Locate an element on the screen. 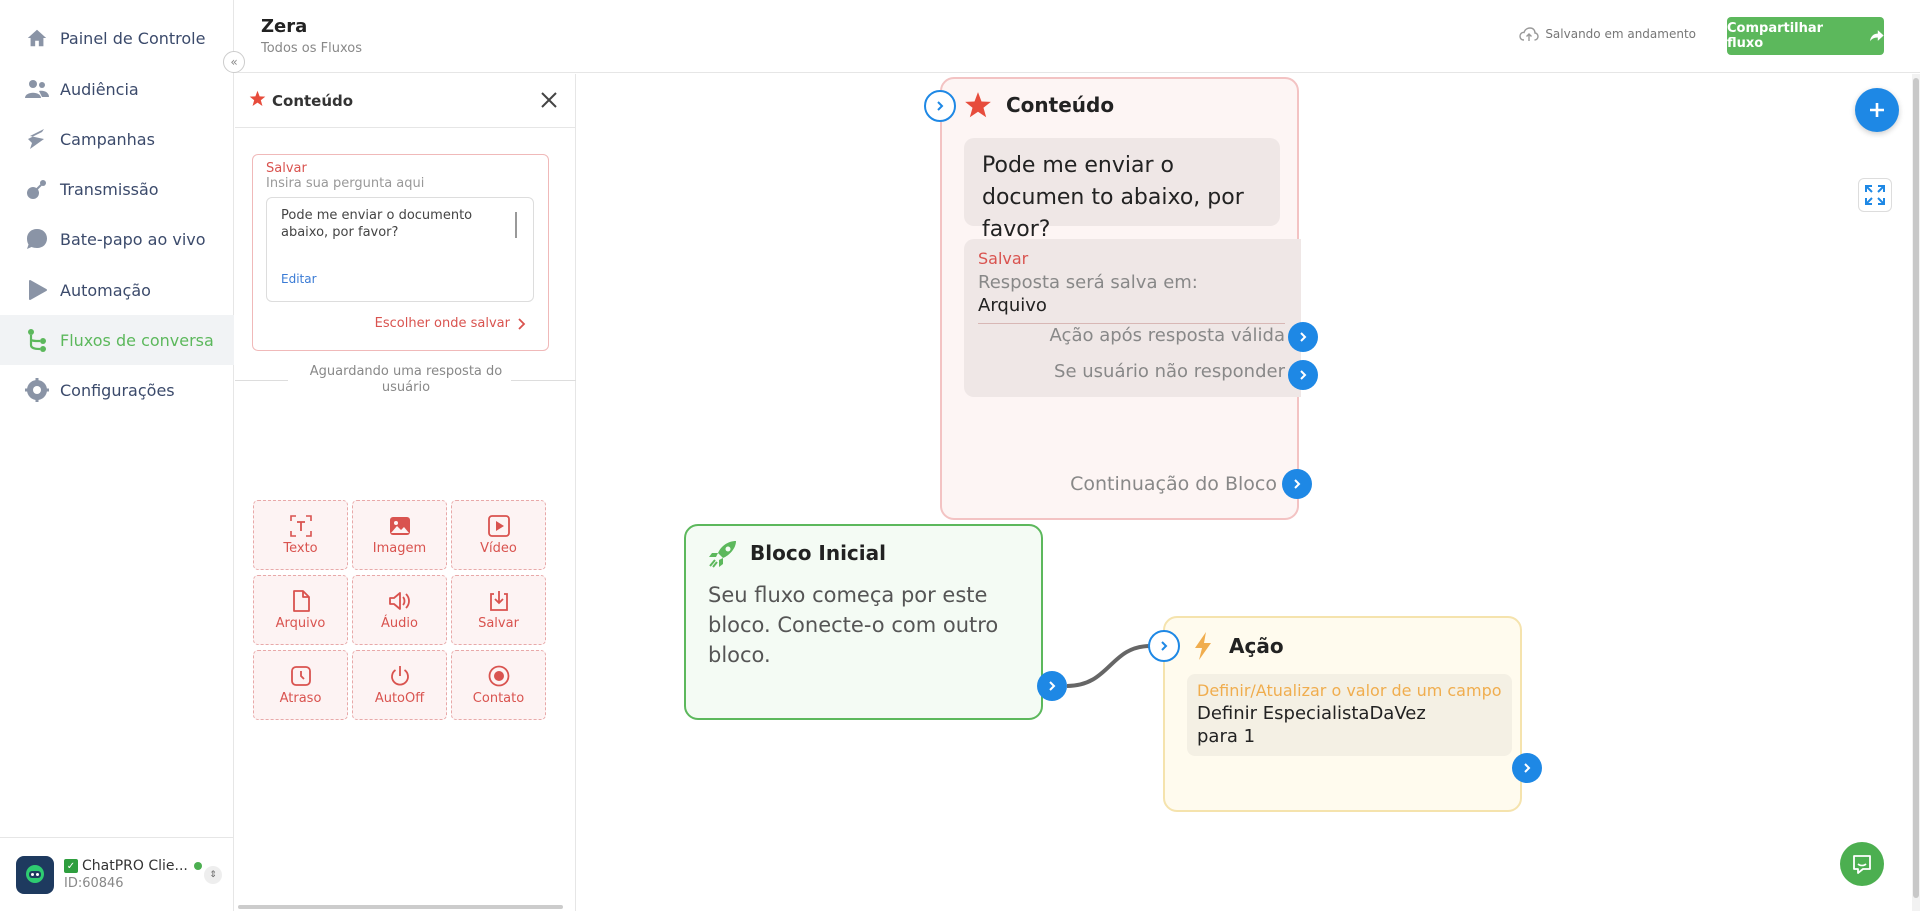 The width and height of the screenshot is (1920, 911). action-node-output-port is located at coordinates (1527, 768).